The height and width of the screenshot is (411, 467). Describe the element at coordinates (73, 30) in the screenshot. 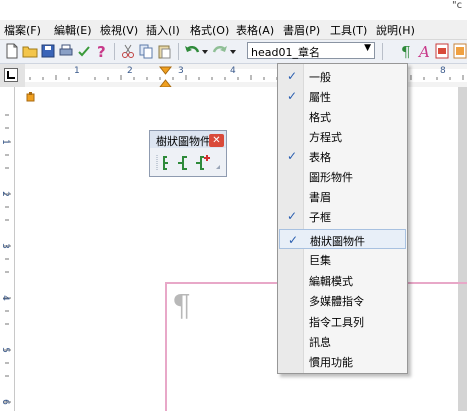

I see `menu-edit: 編輯(E)` at that location.